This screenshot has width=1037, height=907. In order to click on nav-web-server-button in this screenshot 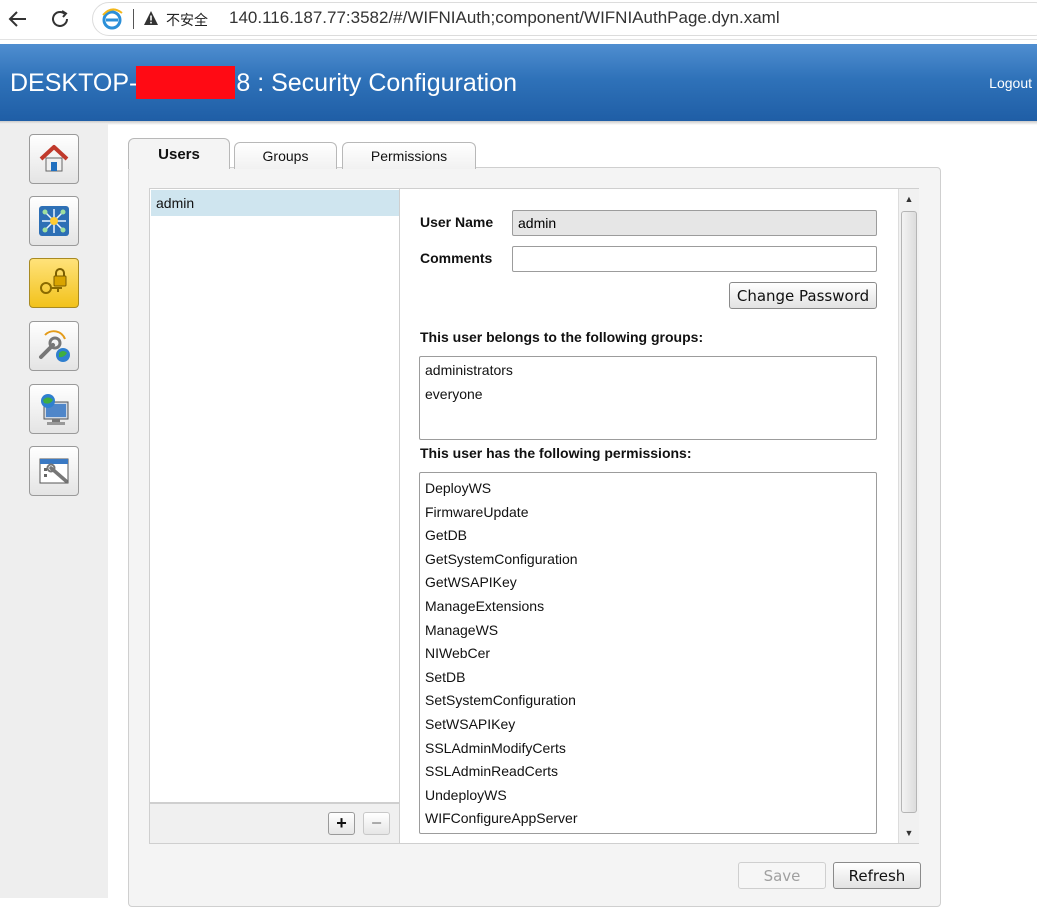, I will do `click(54, 409)`.